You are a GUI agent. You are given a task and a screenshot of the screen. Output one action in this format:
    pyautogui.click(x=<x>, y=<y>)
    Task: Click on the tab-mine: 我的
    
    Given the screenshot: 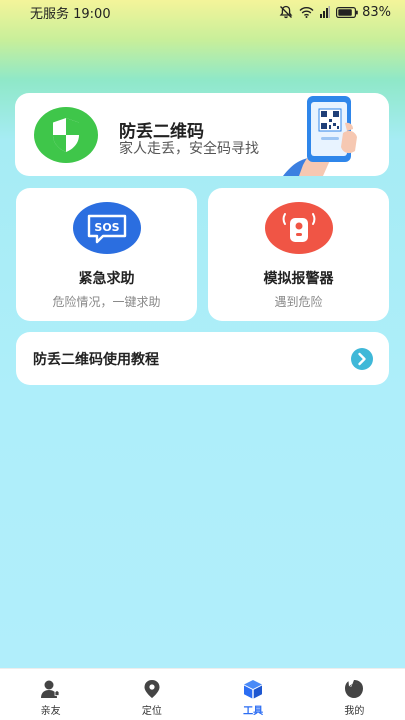 What is the action you would take?
    pyautogui.click(x=354, y=694)
    